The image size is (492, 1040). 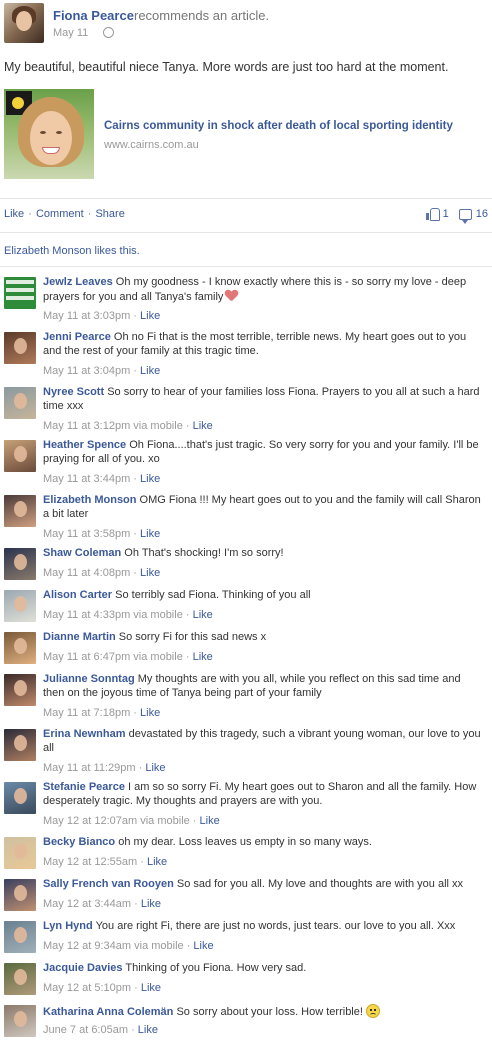 What do you see at coordinates (79, 842) in the screenshot?
I see `commenter-name: Becky Bianco` at bounding box center [79, 842].